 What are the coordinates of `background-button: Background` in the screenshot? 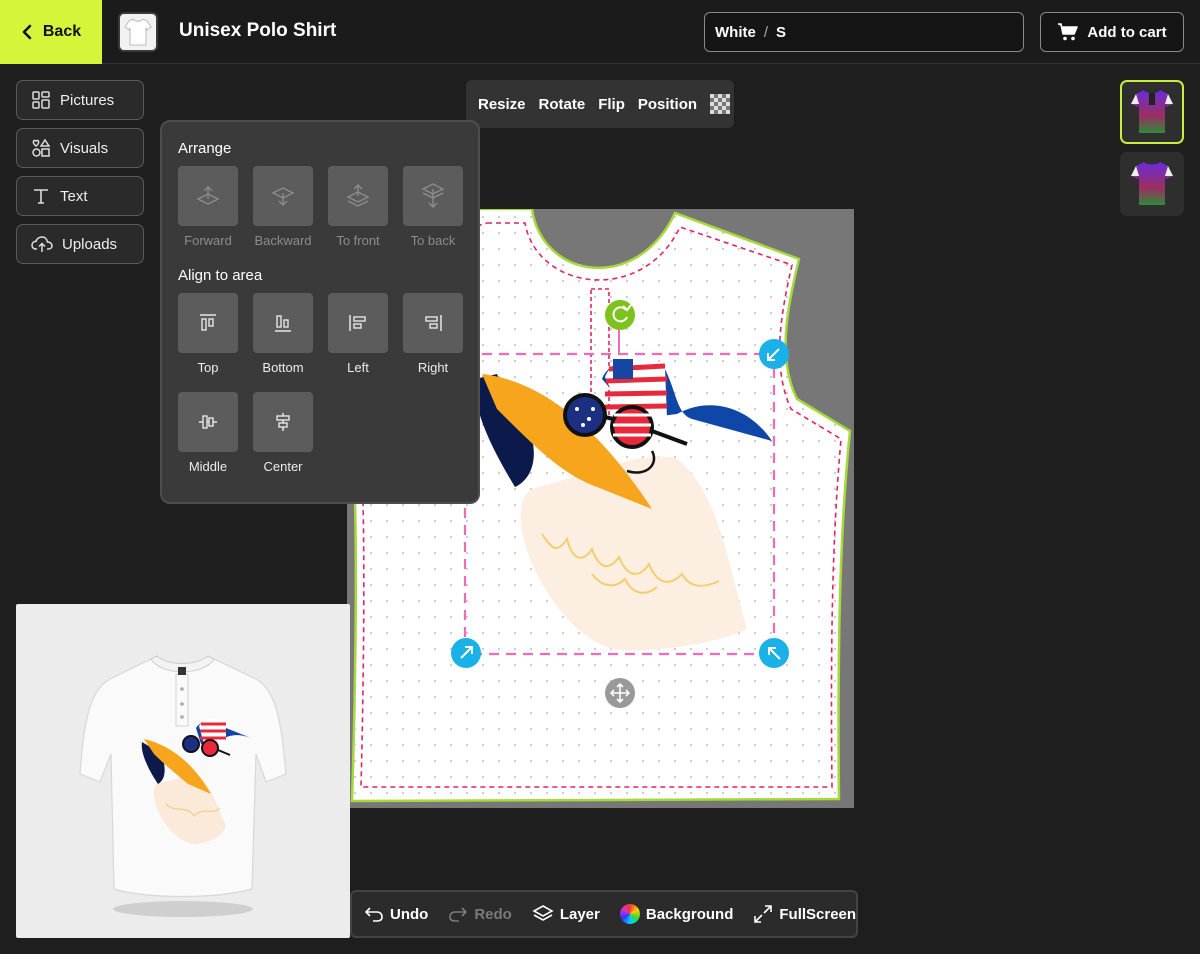 It's located at (676, 914).